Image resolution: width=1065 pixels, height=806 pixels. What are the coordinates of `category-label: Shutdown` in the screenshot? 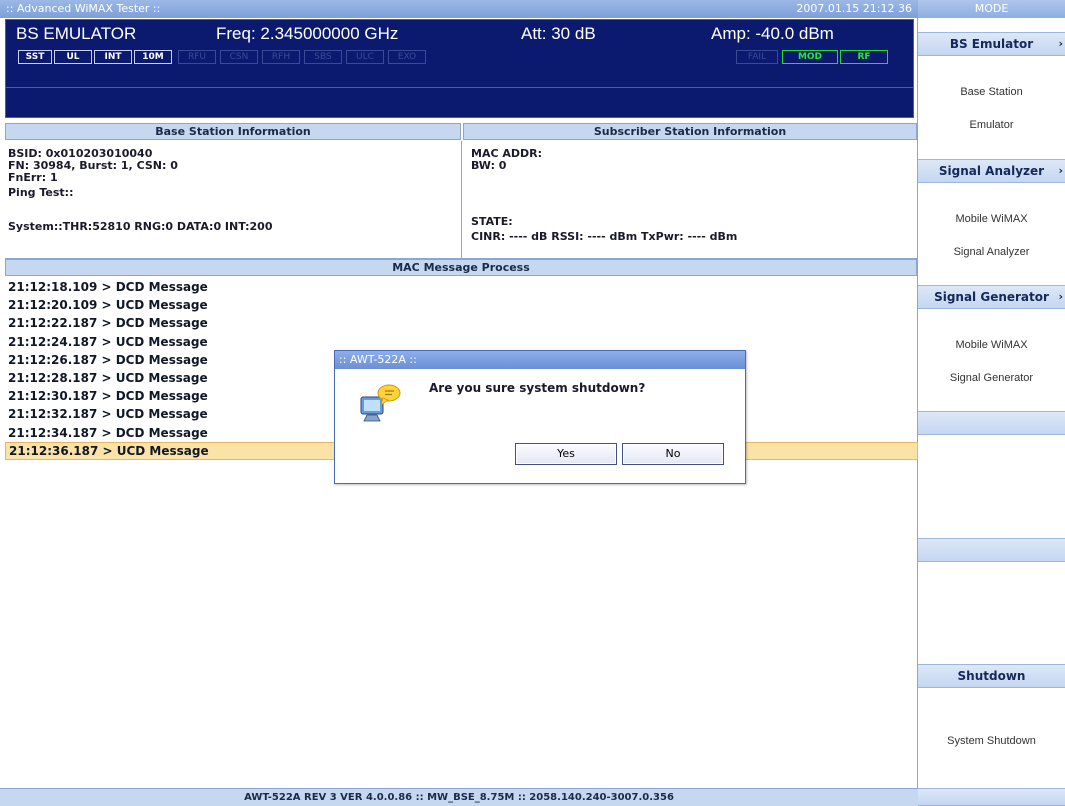 It's located at (991, 676).